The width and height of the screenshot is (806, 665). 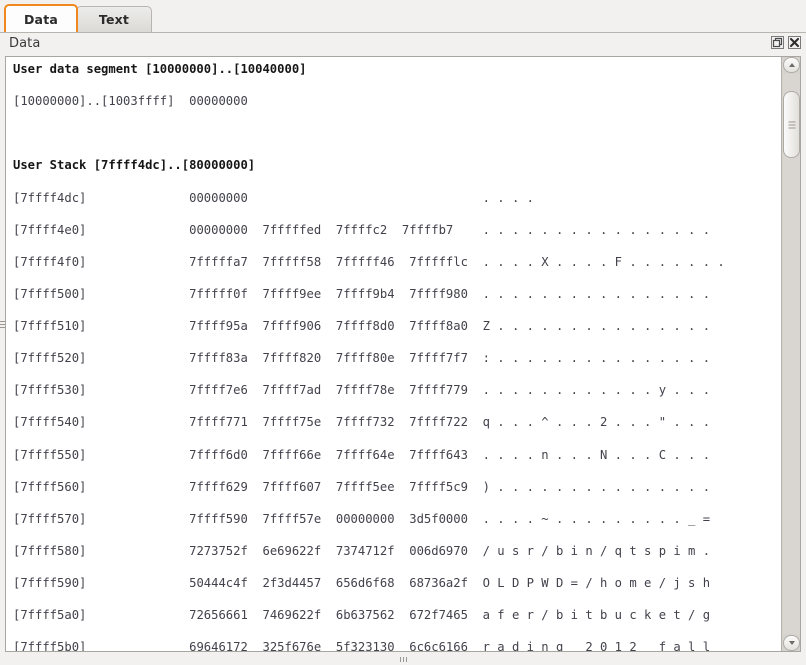 What do you see at coordinates (101, 422) in the screenshot?
I see `memory-address: [7ffff540]` at bounding box center [101, 422].